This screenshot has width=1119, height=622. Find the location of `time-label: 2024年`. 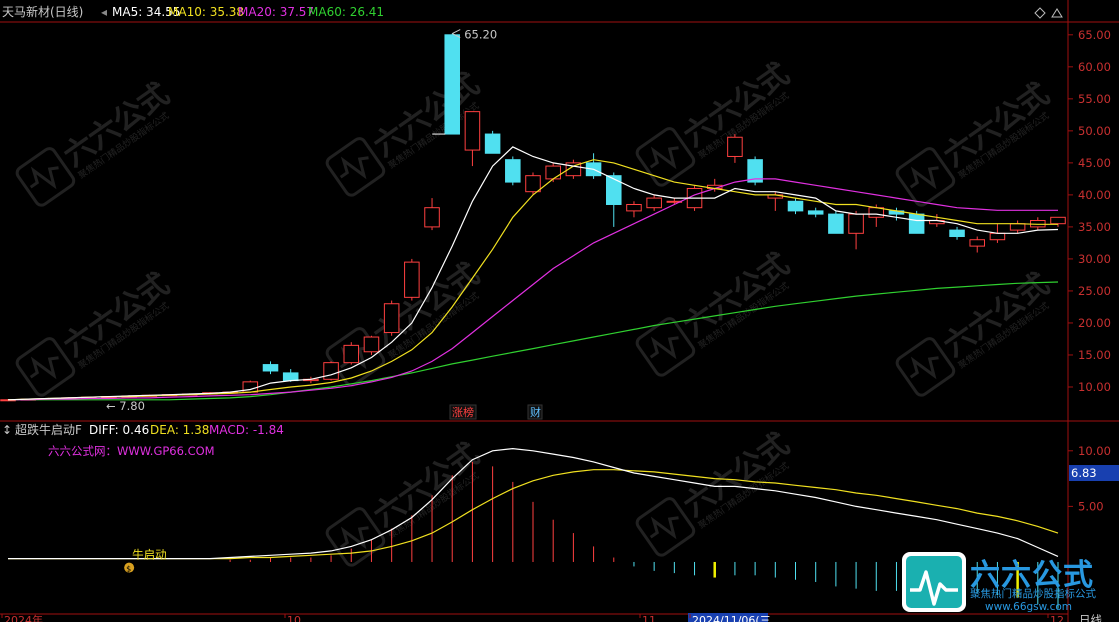

time-label: 2024年 is located at coordinates (23, 617).